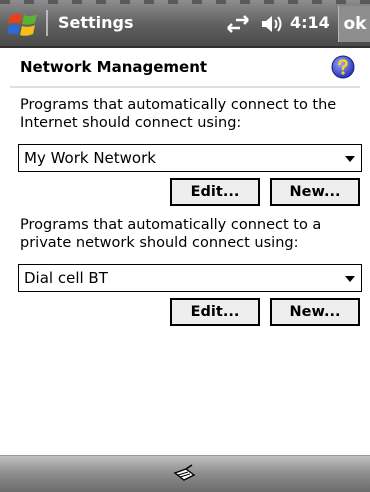 Image resolution: width=370 pixels, height=492 pixels. What do you see at coordinates (343, 67) in the screenshot?
I see `help-icon` at bounding box center [343, 67].